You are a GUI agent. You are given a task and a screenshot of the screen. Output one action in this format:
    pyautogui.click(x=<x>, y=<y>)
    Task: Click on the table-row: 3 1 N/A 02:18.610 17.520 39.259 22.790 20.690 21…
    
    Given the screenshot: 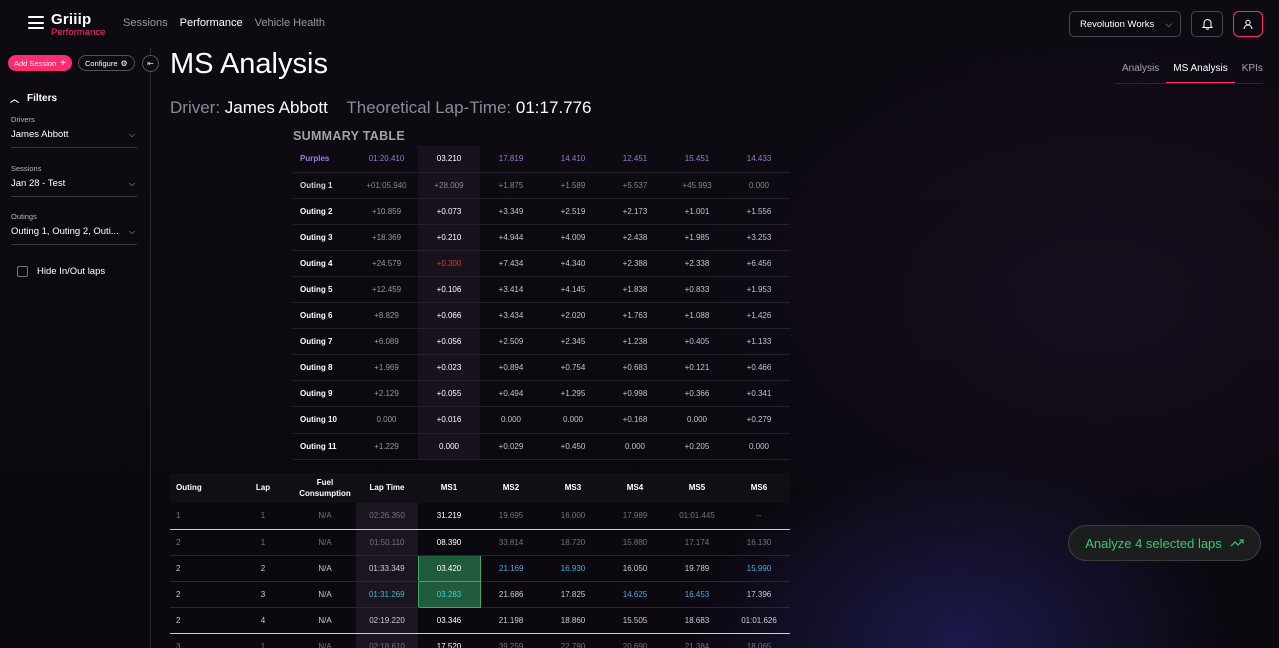 What is the action you would take?
    pyautogui.click(x=480, y=640)
    